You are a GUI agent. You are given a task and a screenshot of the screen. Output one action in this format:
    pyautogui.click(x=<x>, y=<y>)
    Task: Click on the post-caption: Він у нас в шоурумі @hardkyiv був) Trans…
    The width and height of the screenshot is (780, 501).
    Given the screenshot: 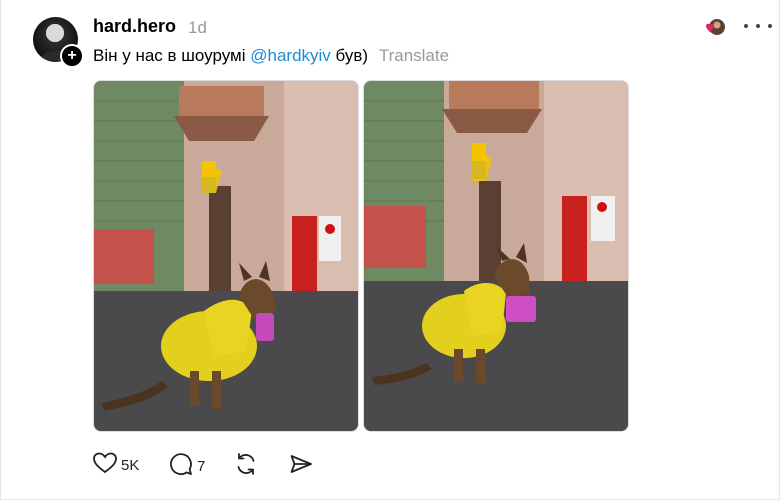 What is the action you would take?
    pyautogui.click(x=271, y=56)
    